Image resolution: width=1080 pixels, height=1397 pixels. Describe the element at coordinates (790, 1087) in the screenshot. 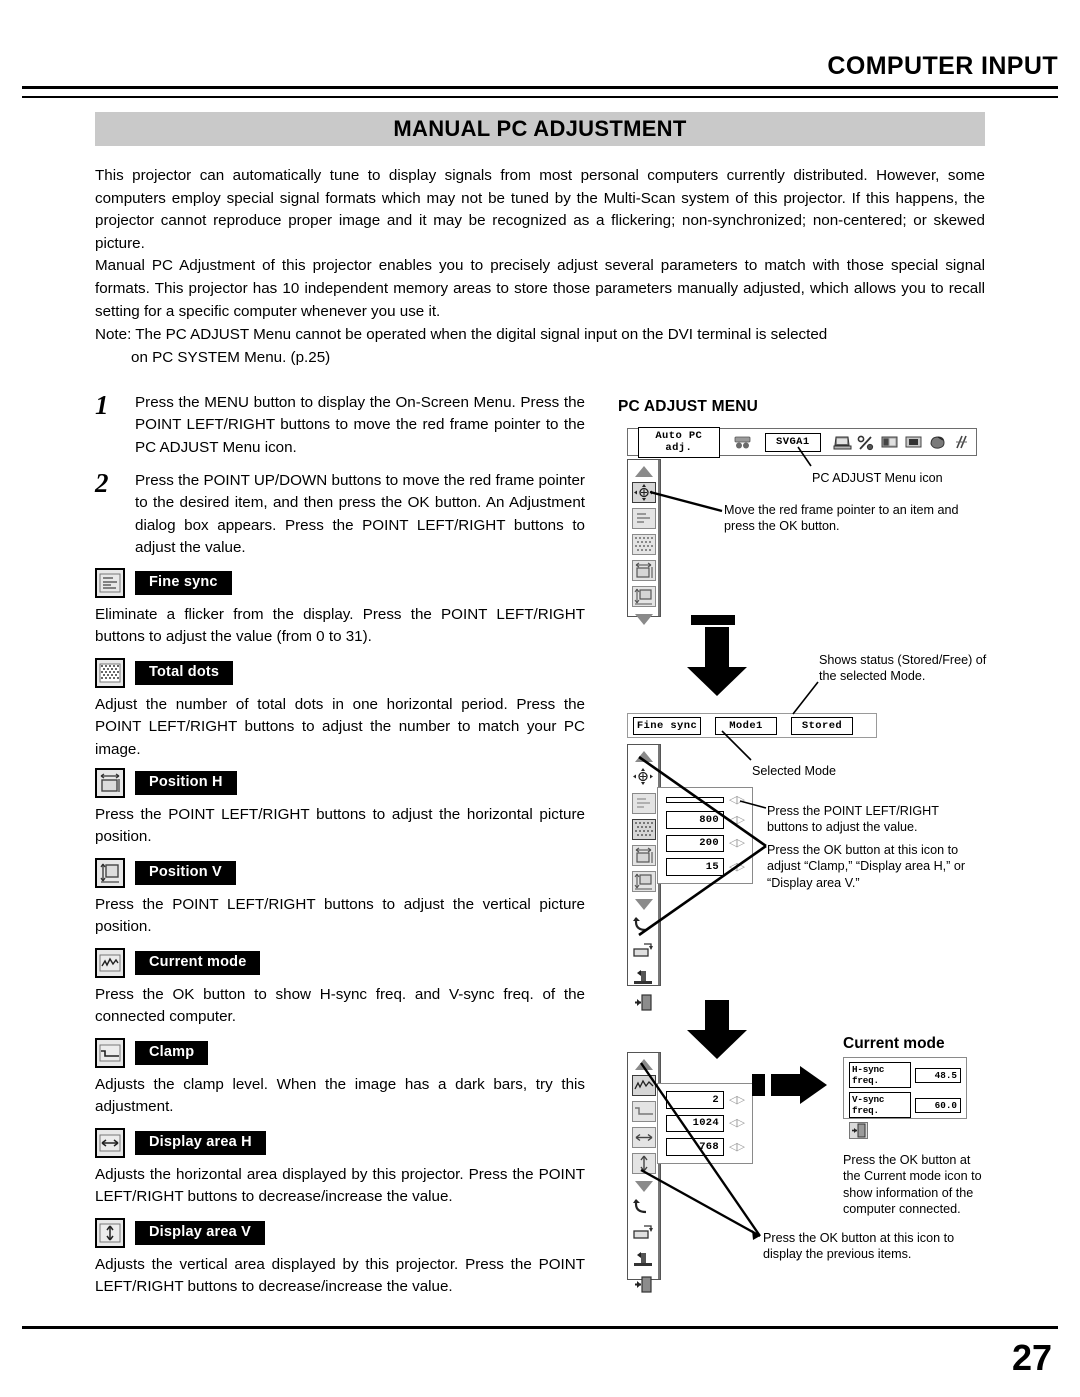

I see `flow-arrow-right` at that location.